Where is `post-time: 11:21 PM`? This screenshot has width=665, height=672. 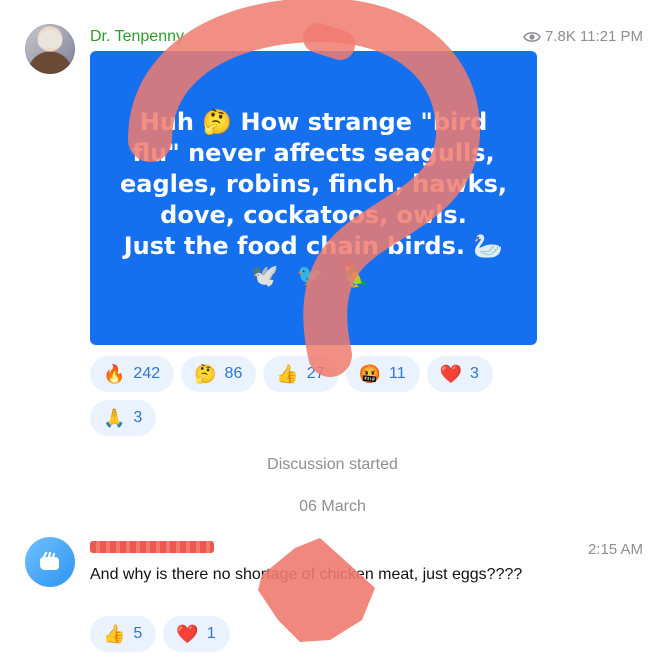 post-time: 11:21 PM is located at coordinates (611, 36).